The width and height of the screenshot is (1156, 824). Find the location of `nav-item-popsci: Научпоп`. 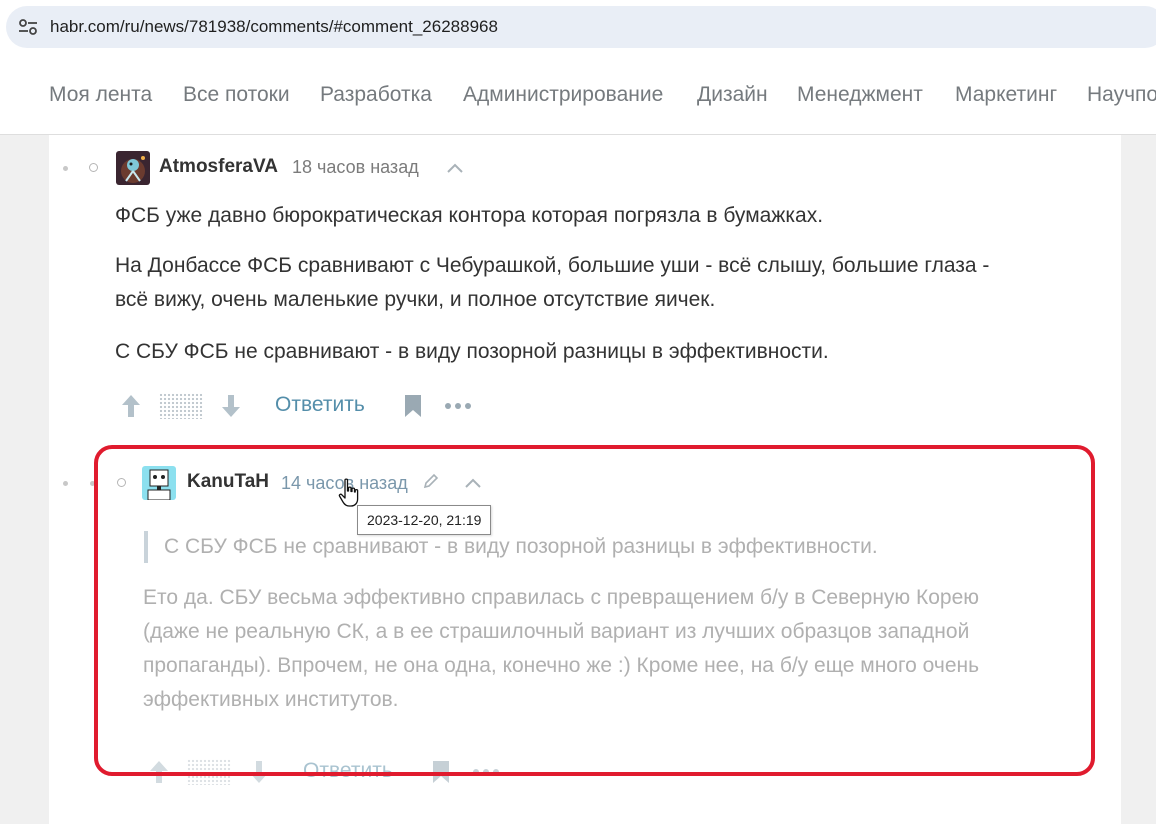

nav-item-popsci: Научпоп is located at coordinates (1121, 95).